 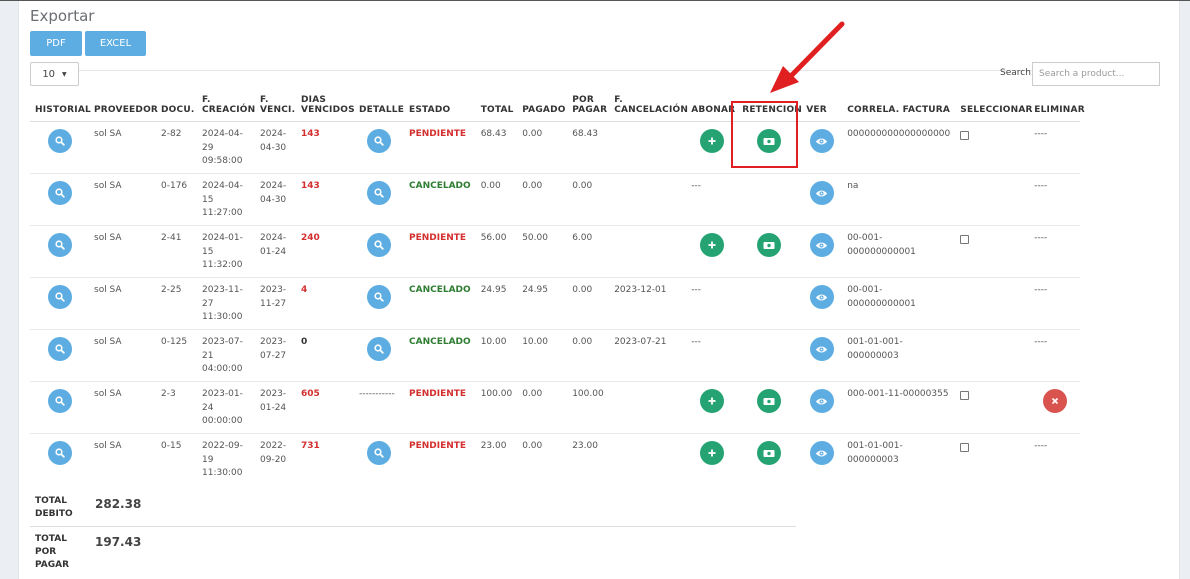 What do you see at coordinates (49, 74) in the screenshot?
I see `page-length-value: 10` at bounding box center [49, 74].